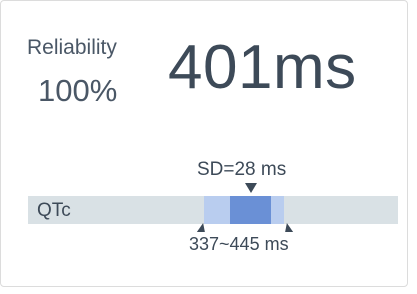  Describe the element at coordinates (239, 244) in the screenshot. I see `range-label: 337~445 ms` at that location.